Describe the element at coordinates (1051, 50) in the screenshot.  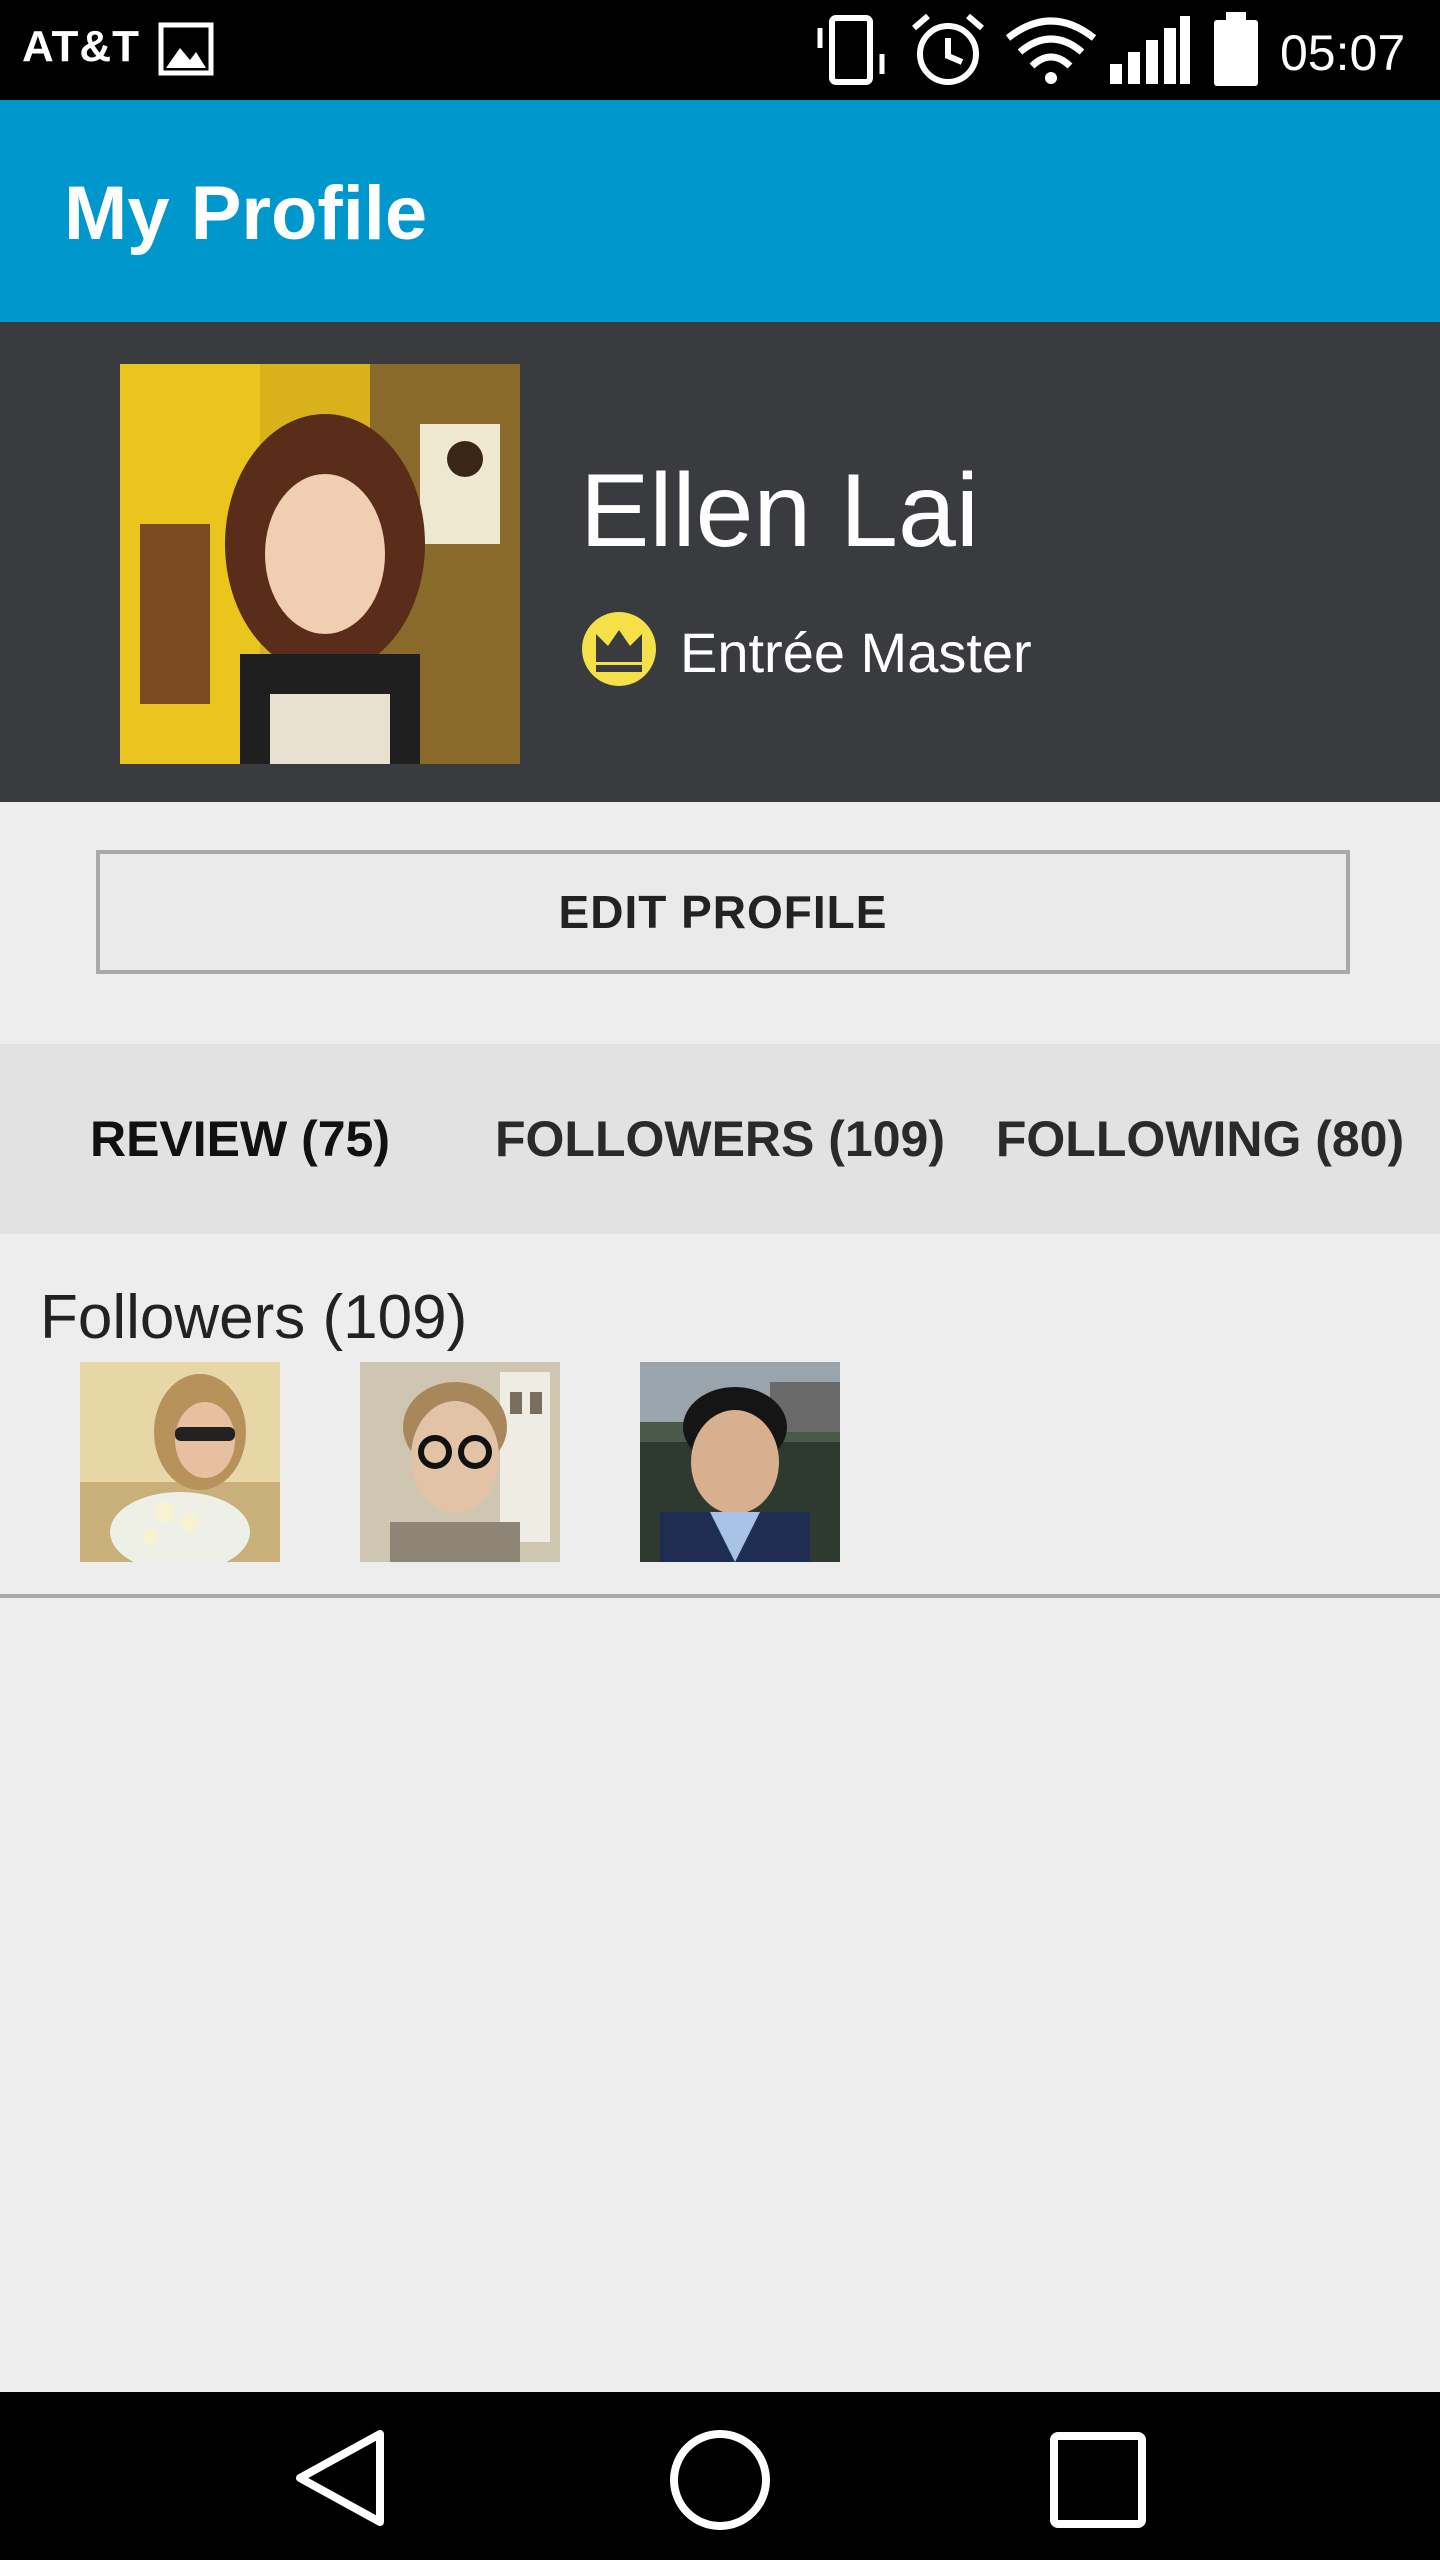
I see `wifi-icon` at that location.